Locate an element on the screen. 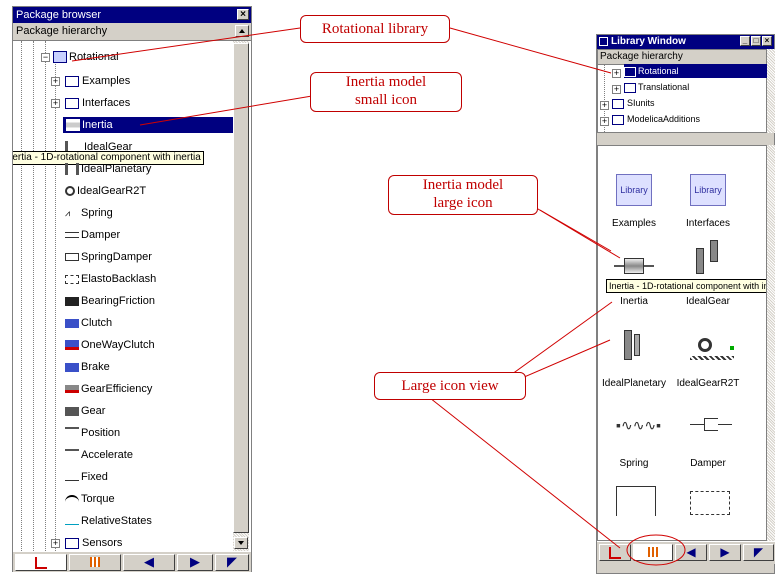 Image resolution: width=775 pixels, height=574 pixels. callout-text: Rotational library is located at coordinates (375, 29).